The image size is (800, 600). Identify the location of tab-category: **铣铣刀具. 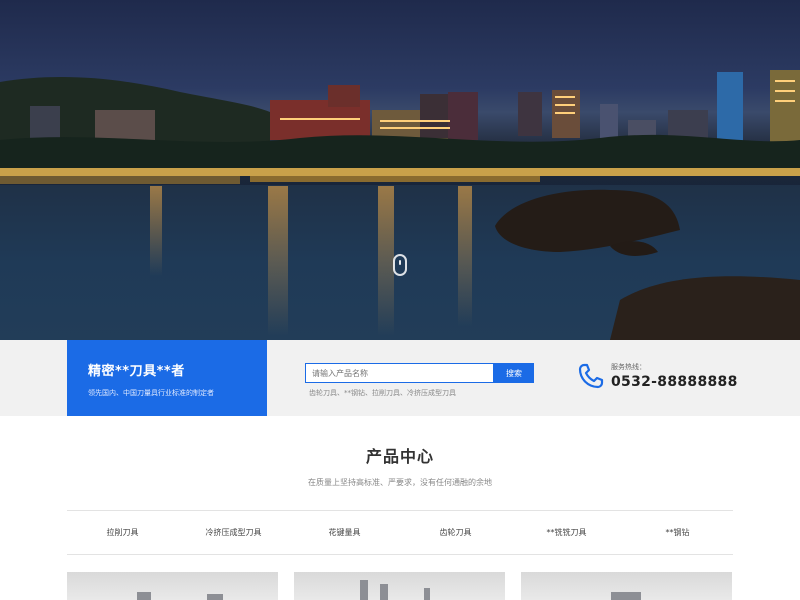
(566, 532).